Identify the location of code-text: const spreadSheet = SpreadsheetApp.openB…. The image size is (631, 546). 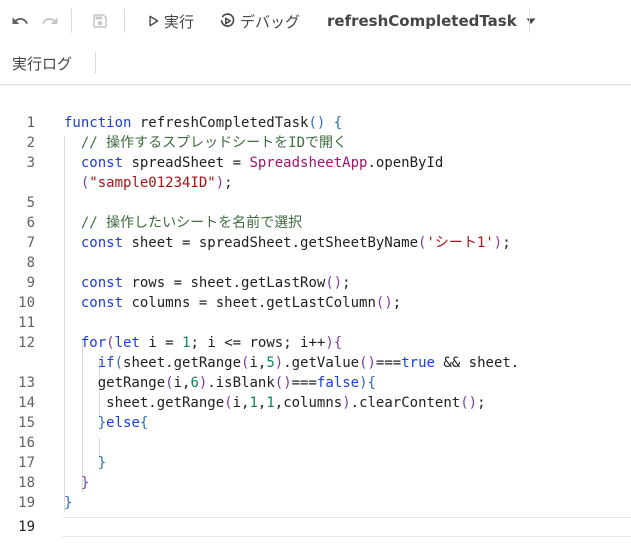
(262, 163).